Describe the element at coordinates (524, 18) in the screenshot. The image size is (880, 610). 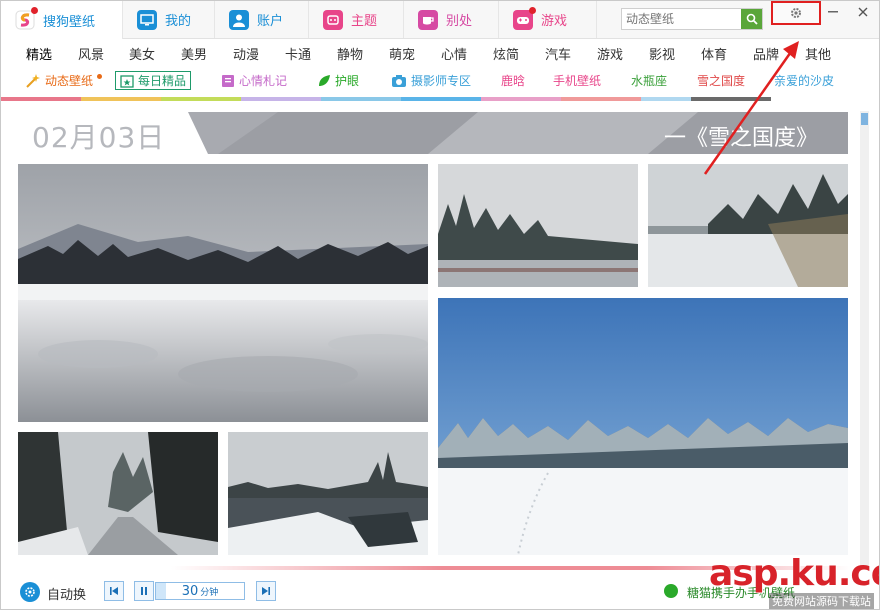
I see `gamepad-icon` at that location.